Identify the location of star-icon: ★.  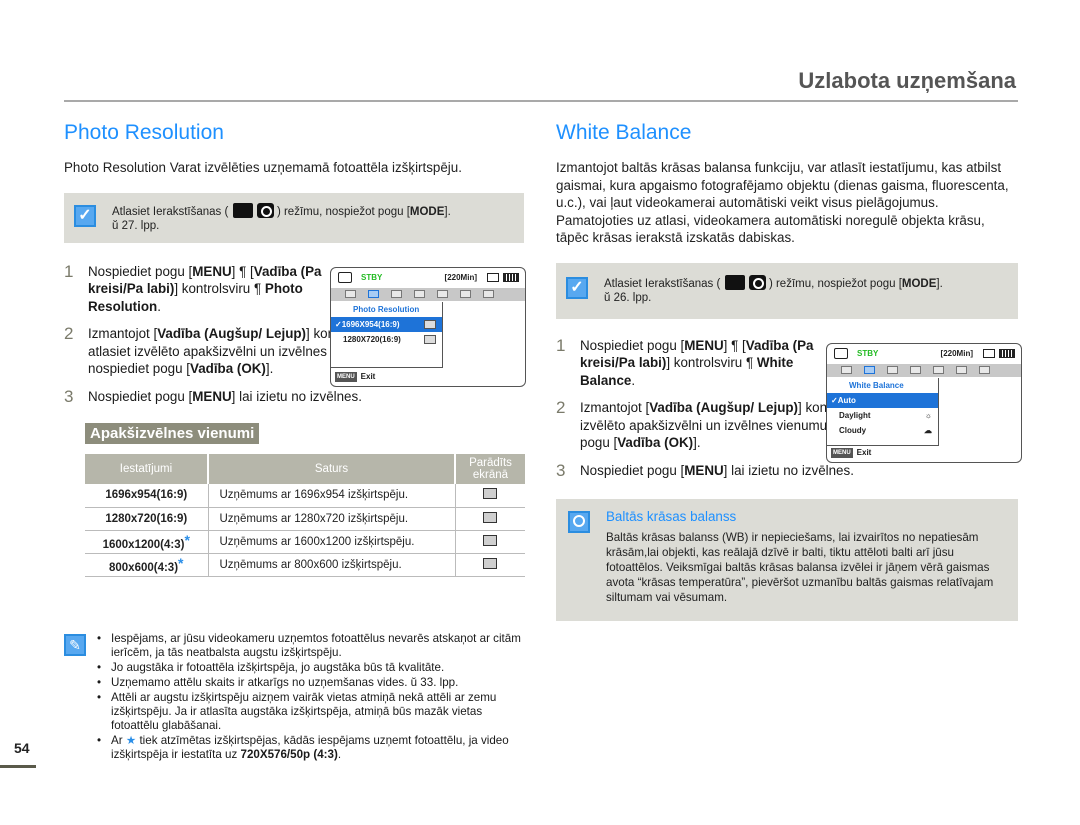
(131, 740).